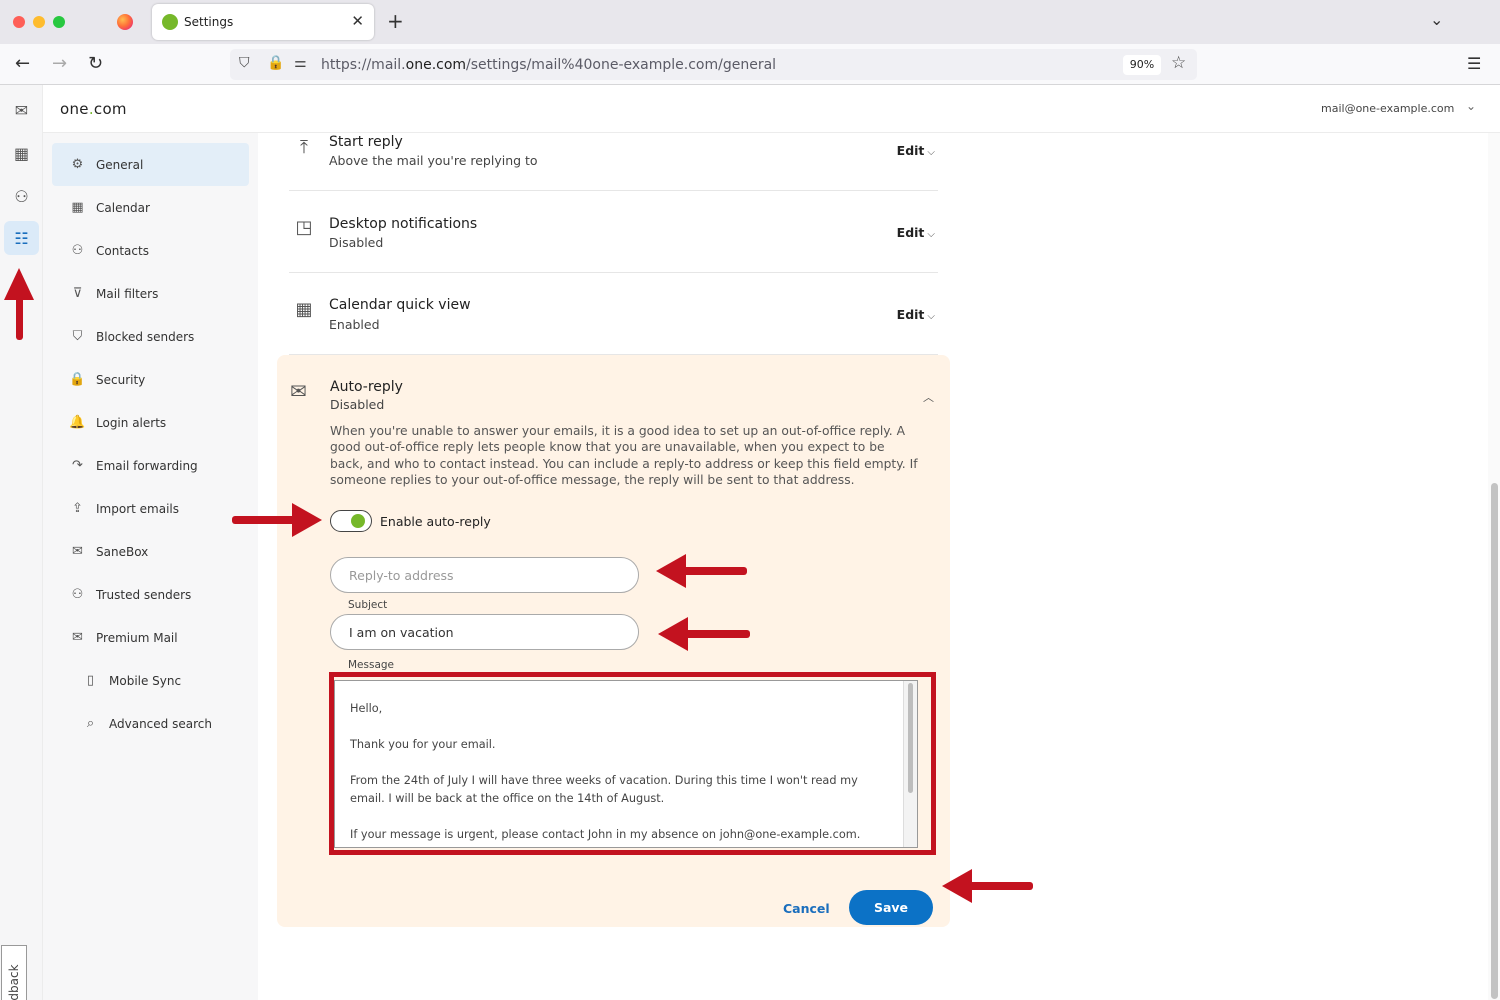 This screenshot has height=1000, width=1500. I want to click on reload-icon: ↻, so click(95, 64).